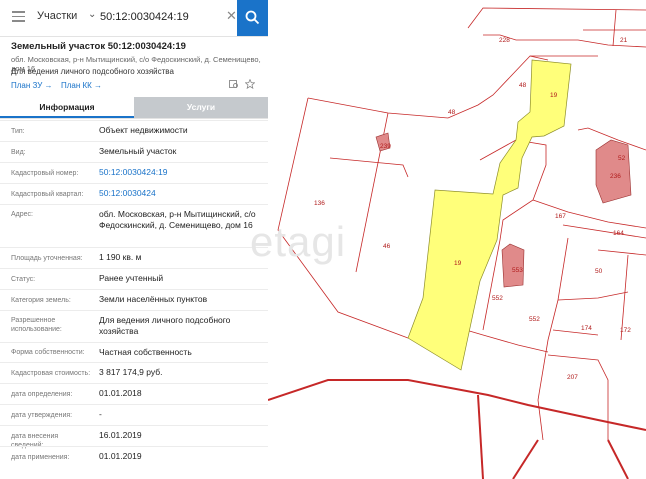 The height and width of the screenshot is (479, 646). What do you see at coordinates (618, 233) in the screenshot?
I see `parcel-label: 164` at bounding box center [618, 233].